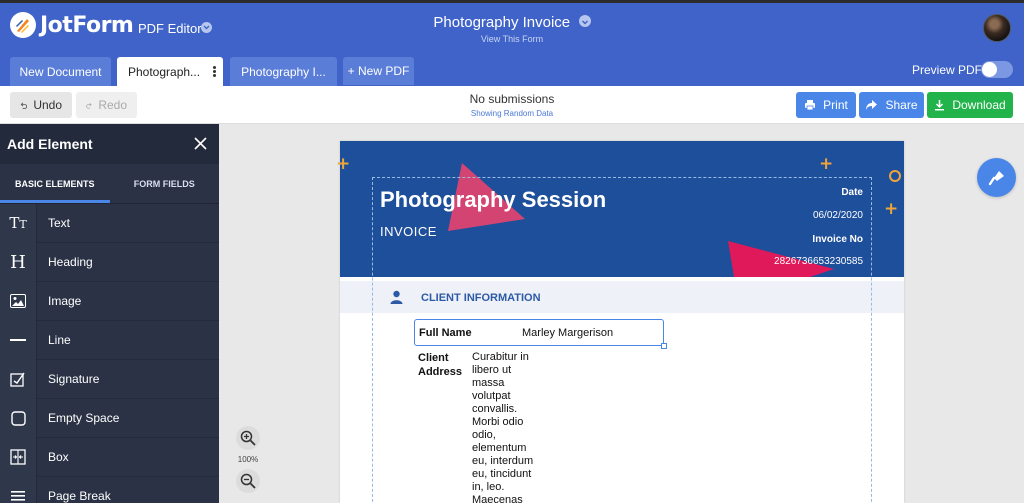 The width and height of the screenshot is (1024, 503). I want to click on zoom-in-button, so click(248, 438).